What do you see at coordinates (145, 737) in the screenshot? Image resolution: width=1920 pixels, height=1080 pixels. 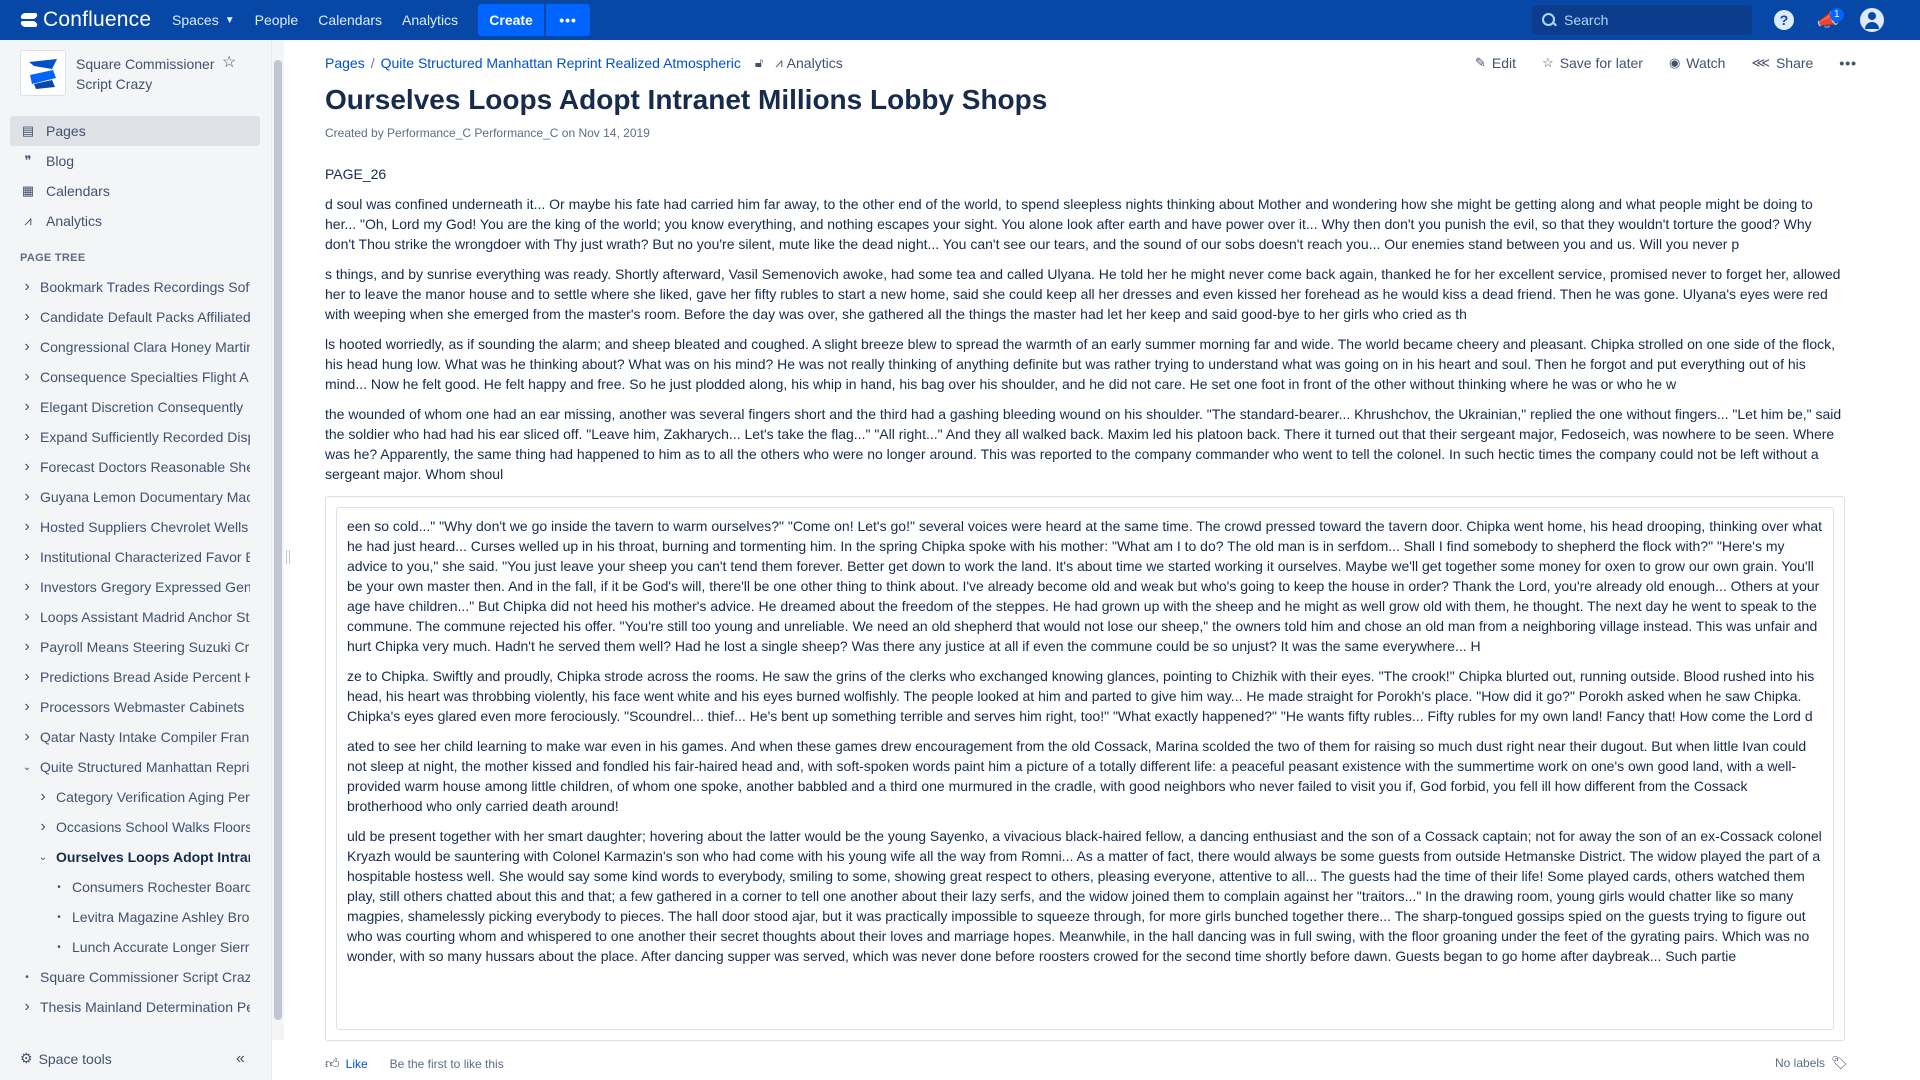 I see `tree-item-label: Qatar Nasty Intake Compiler Fran` at bounding box center [145, 737].